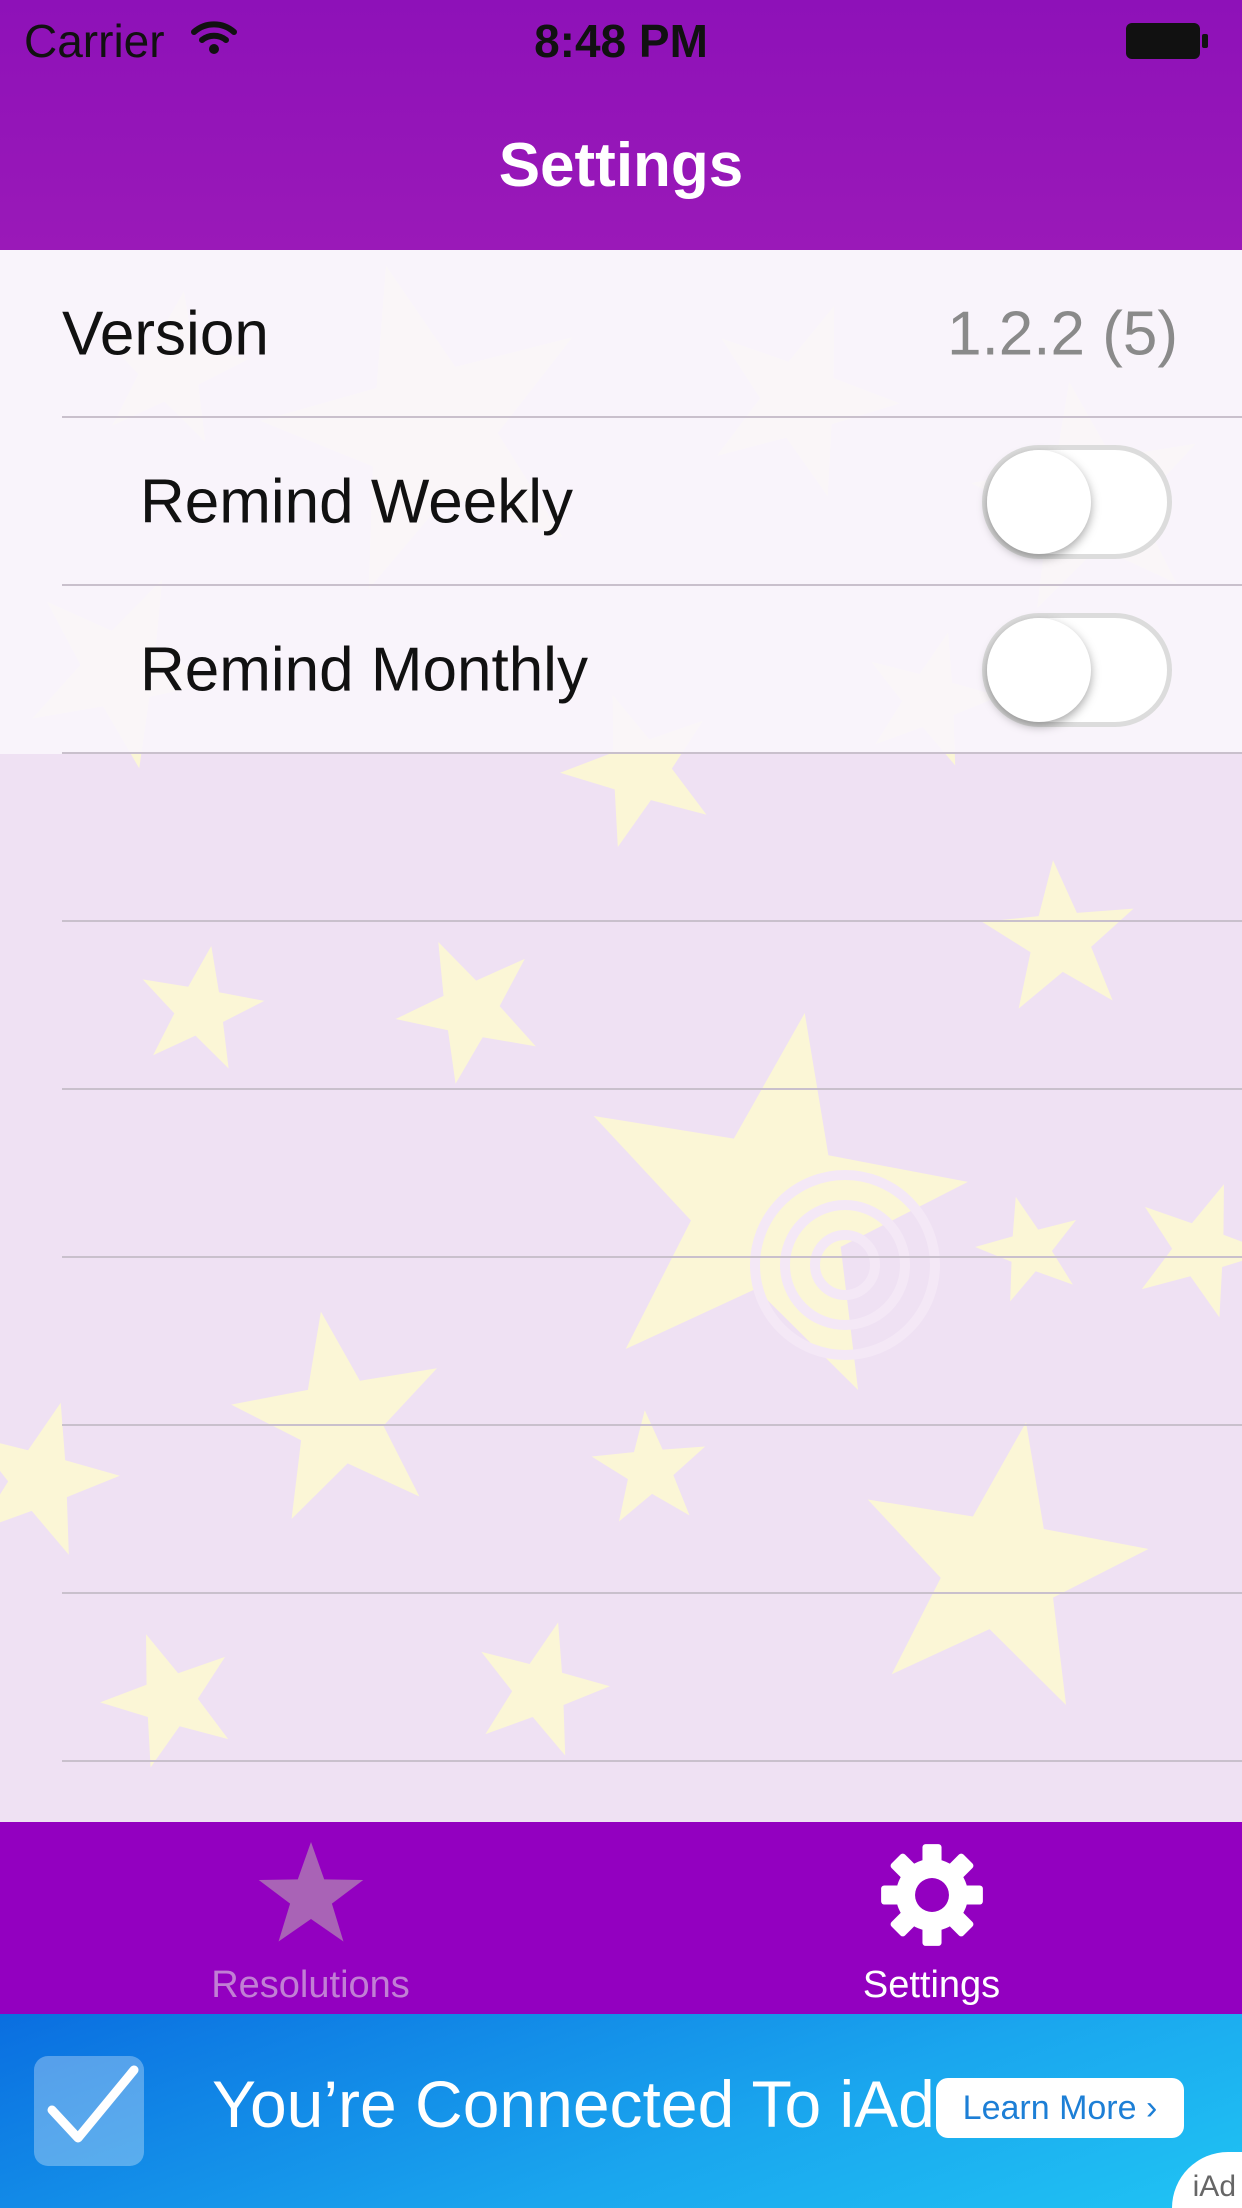 This screenshot has width=1242, height=2208. I want to click on tab-settings: Settings, so click(931, 1918).